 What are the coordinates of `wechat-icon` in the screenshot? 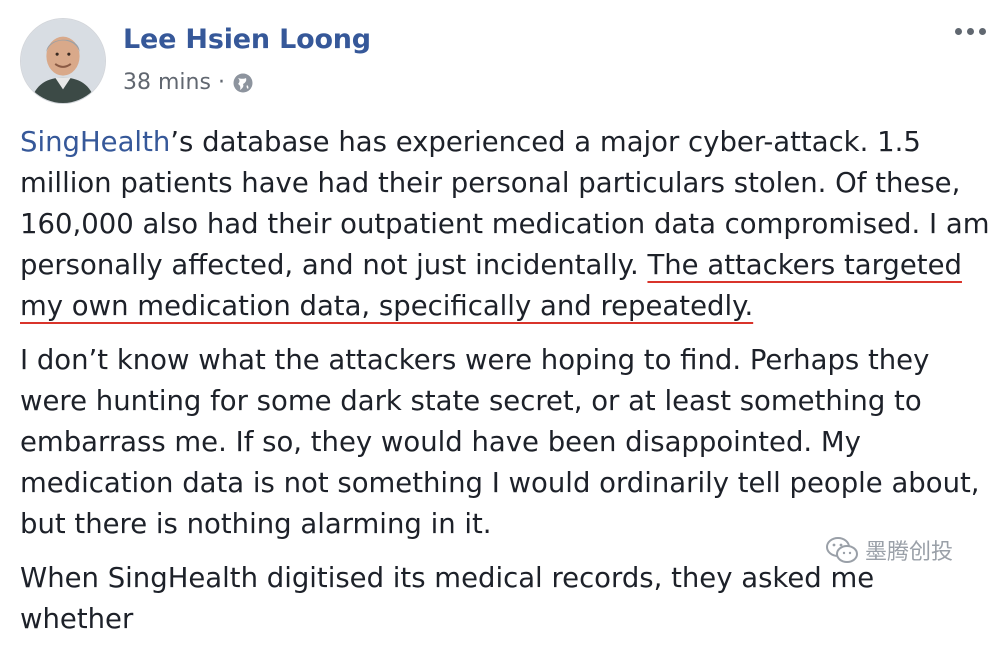 It's located at (842, 550).